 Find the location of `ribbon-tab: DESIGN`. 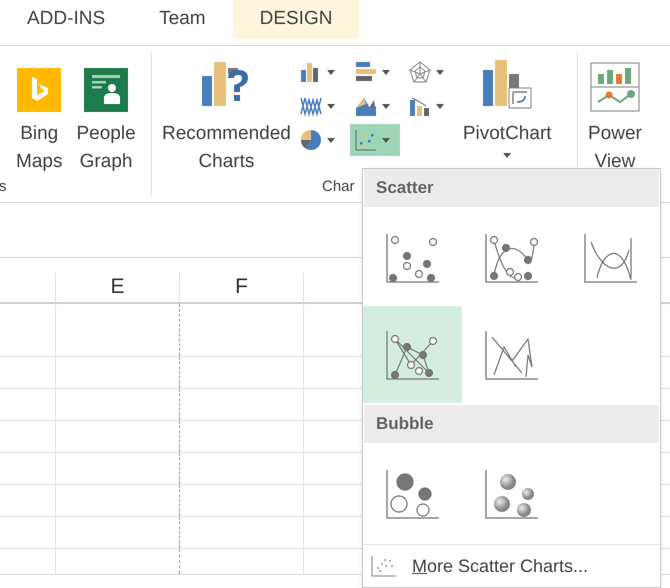

ribbon-tab: DESIGN is located at coordinates (296, 19).